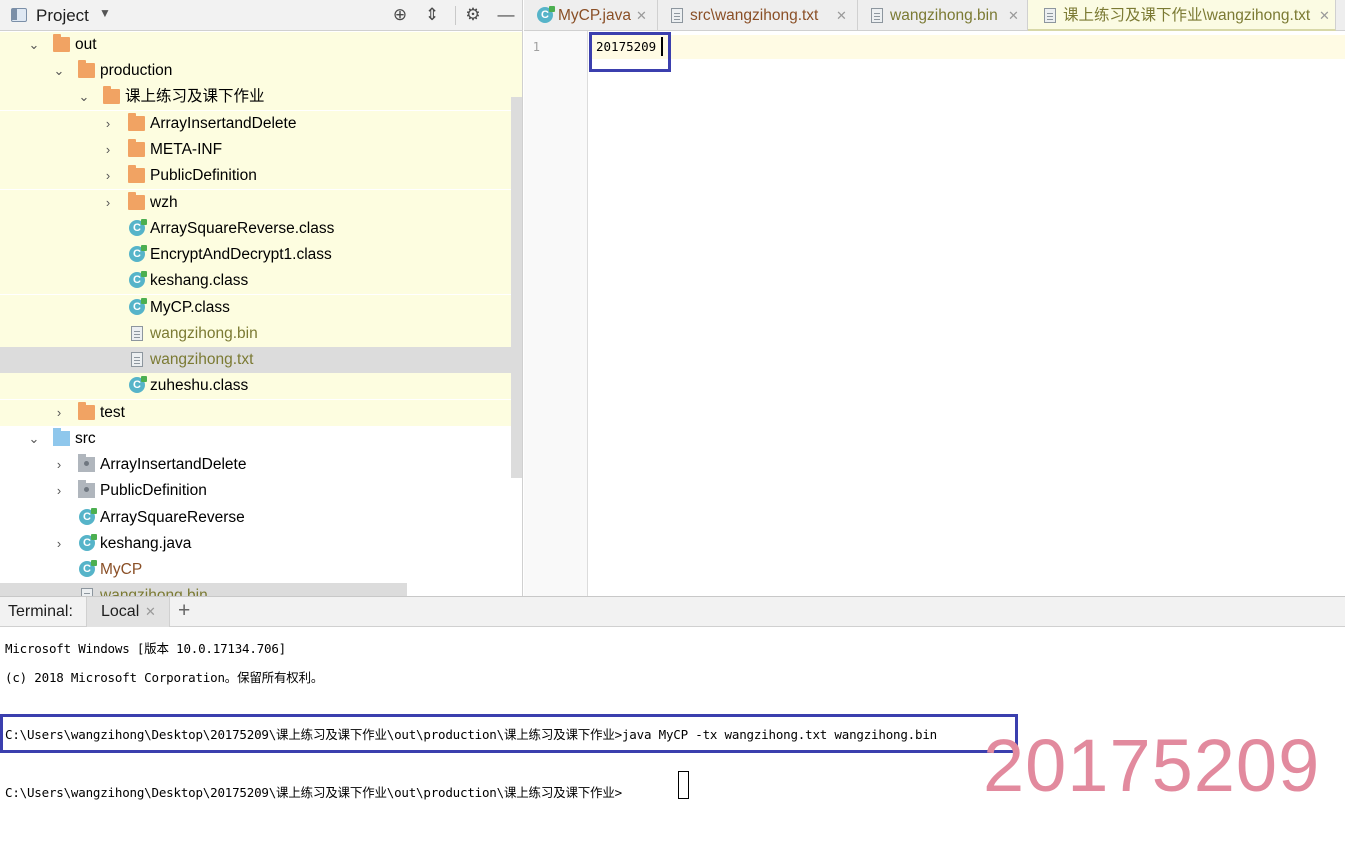 The image size is (1345, 845). I want to click on gear-icon: ⚙, so click(473, 15).